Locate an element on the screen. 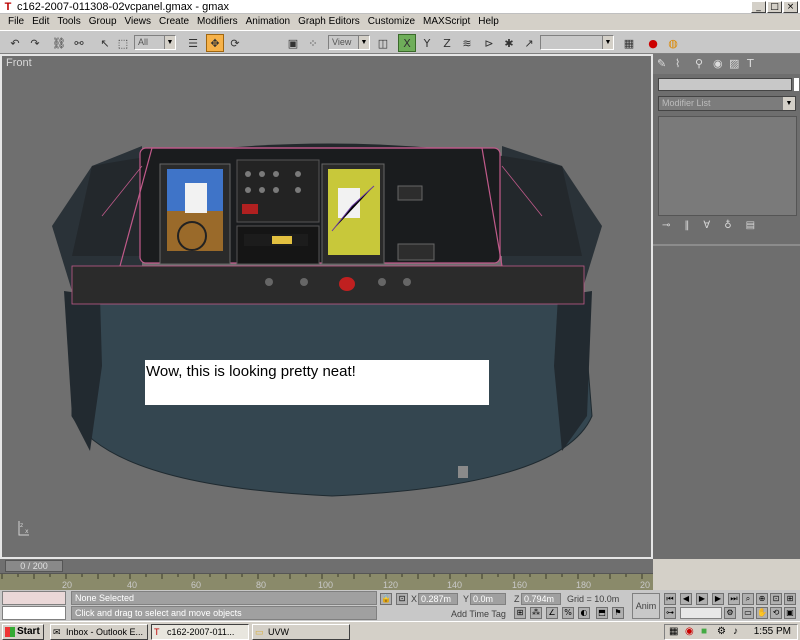 This screenshot has height=640, width=800. reference-coord-dropdown: View ▼ is located at coordinates (349, 42).